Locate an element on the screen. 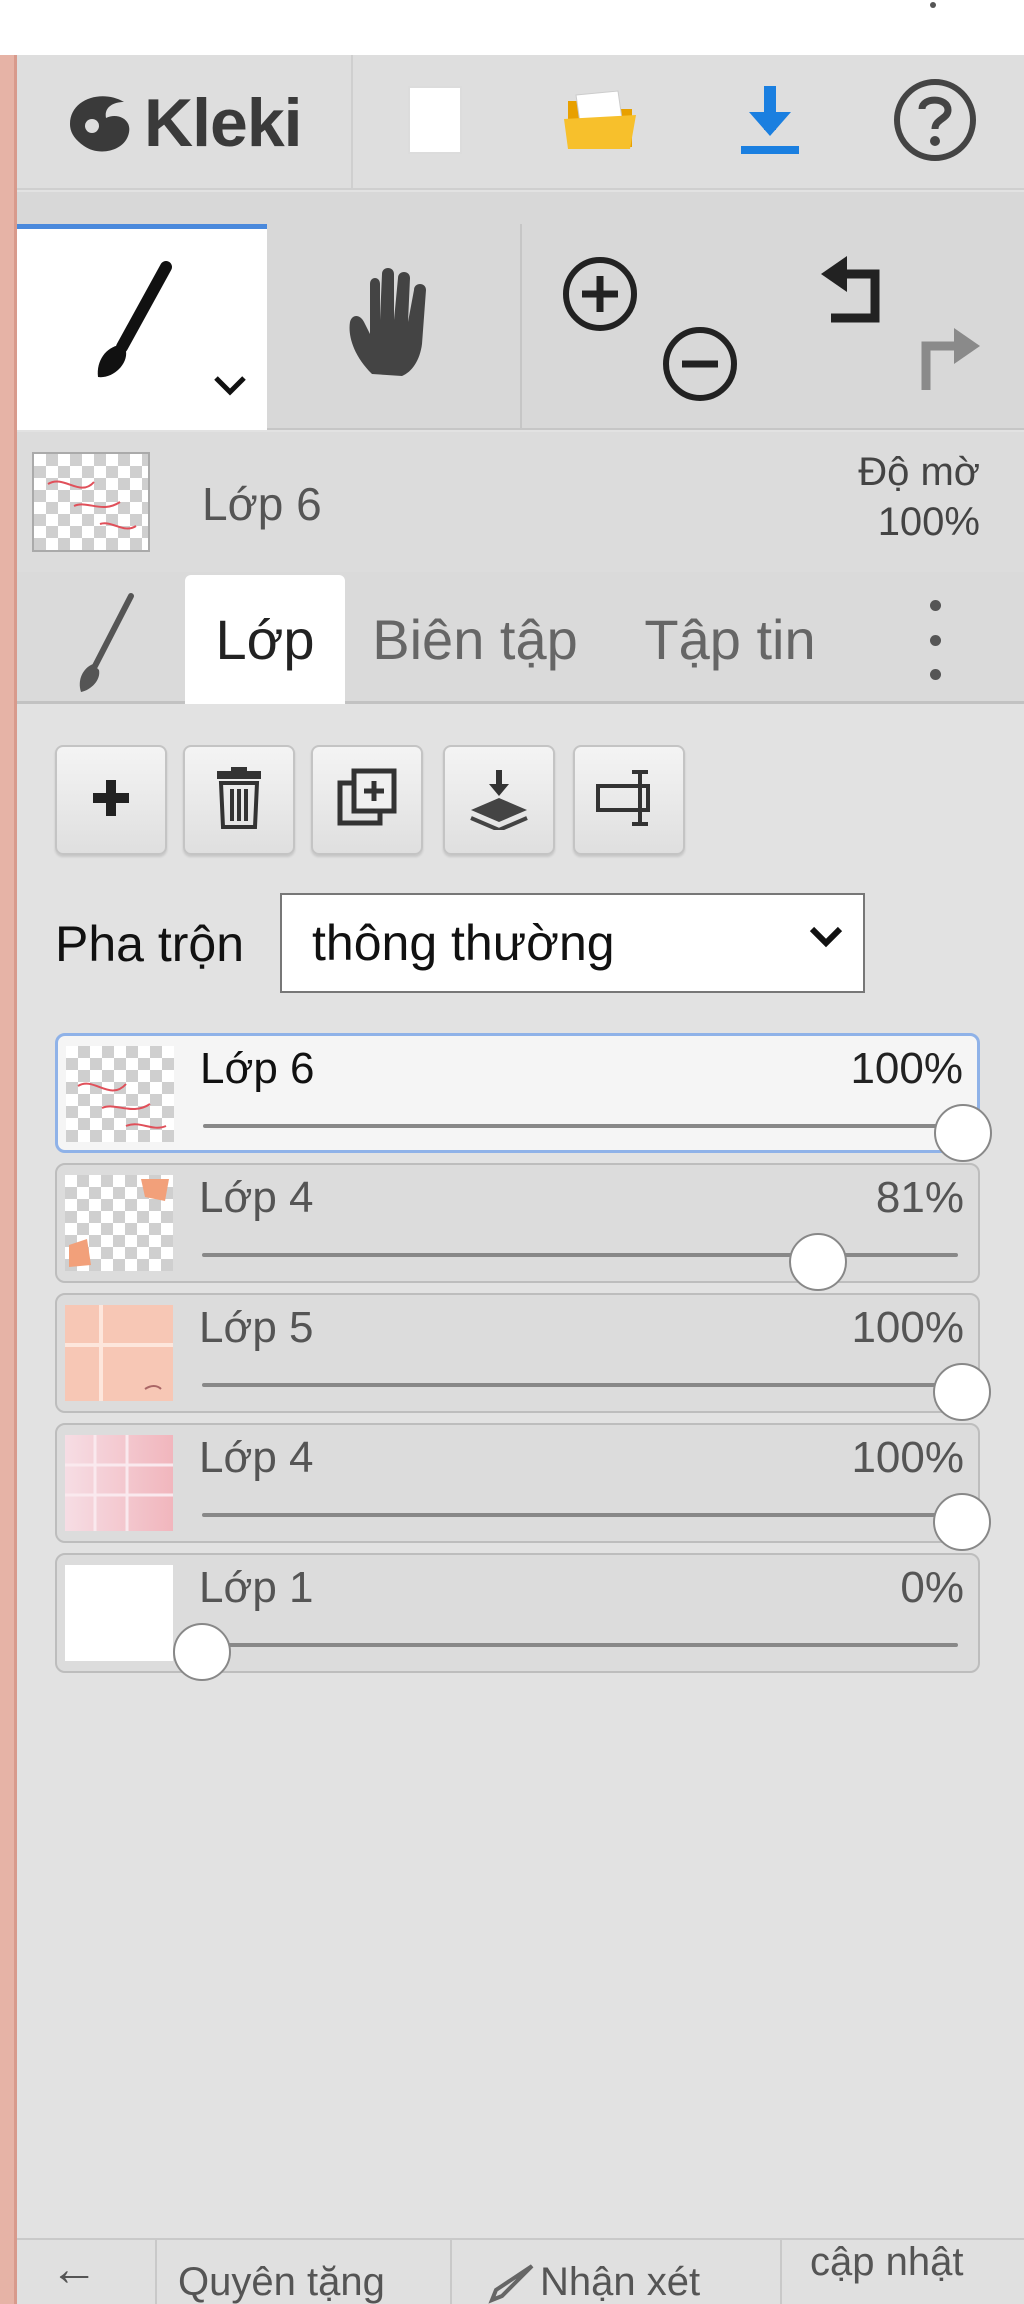  window-icon is located at coordinates (512, 27).